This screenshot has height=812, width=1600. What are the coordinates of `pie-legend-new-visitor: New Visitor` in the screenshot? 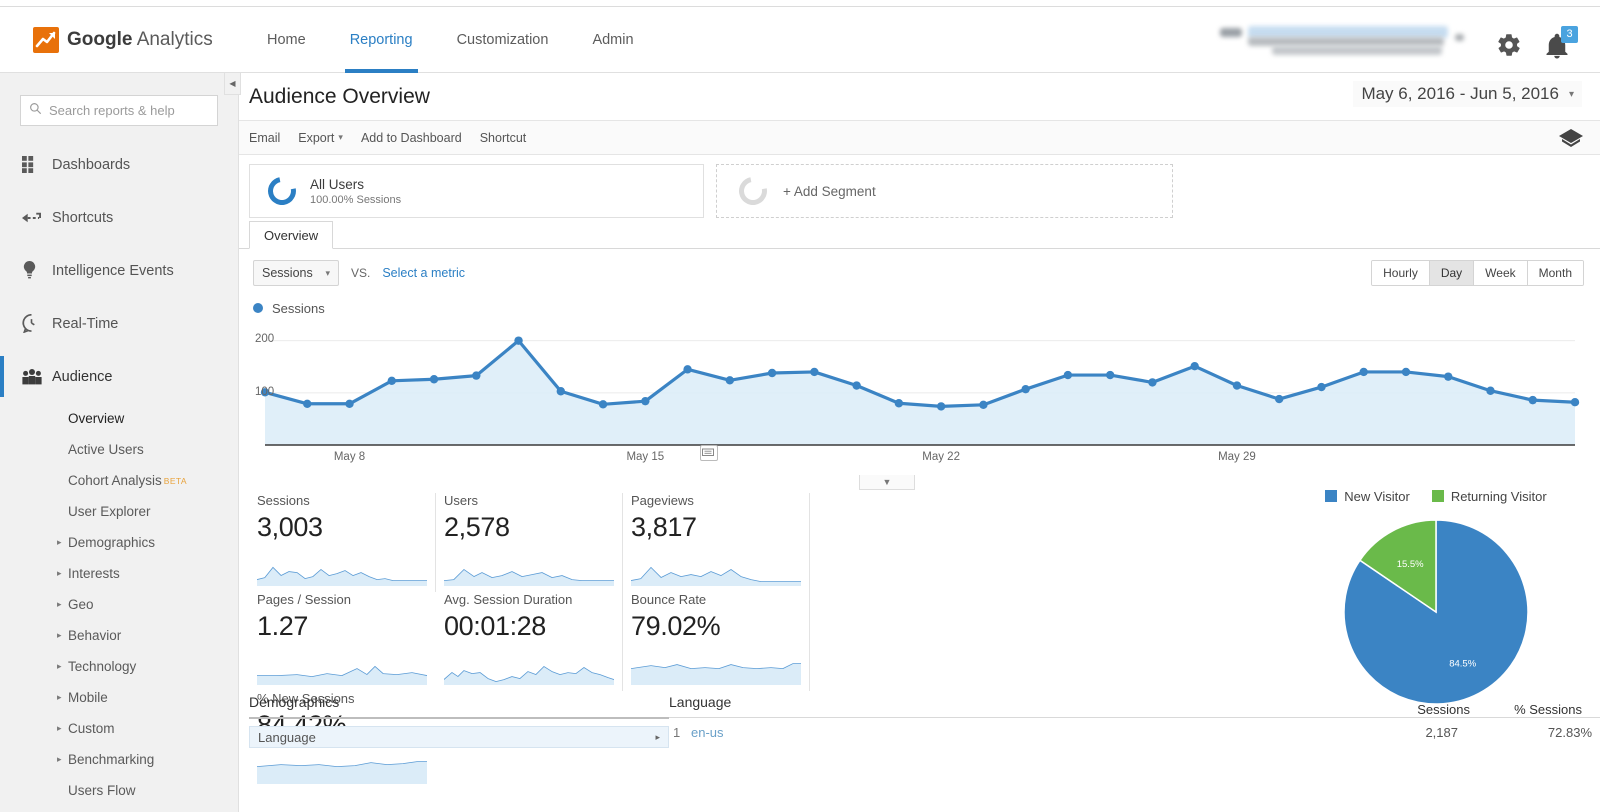 It's located at (1367, 496).